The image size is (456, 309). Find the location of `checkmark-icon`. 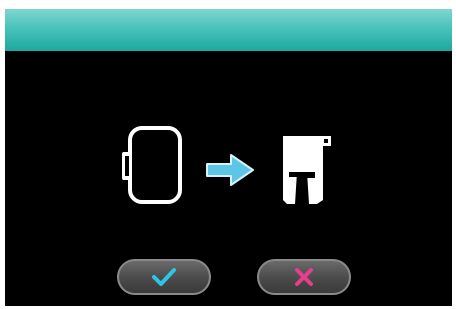

checkmark-icon is located at coordinates (164, 277).